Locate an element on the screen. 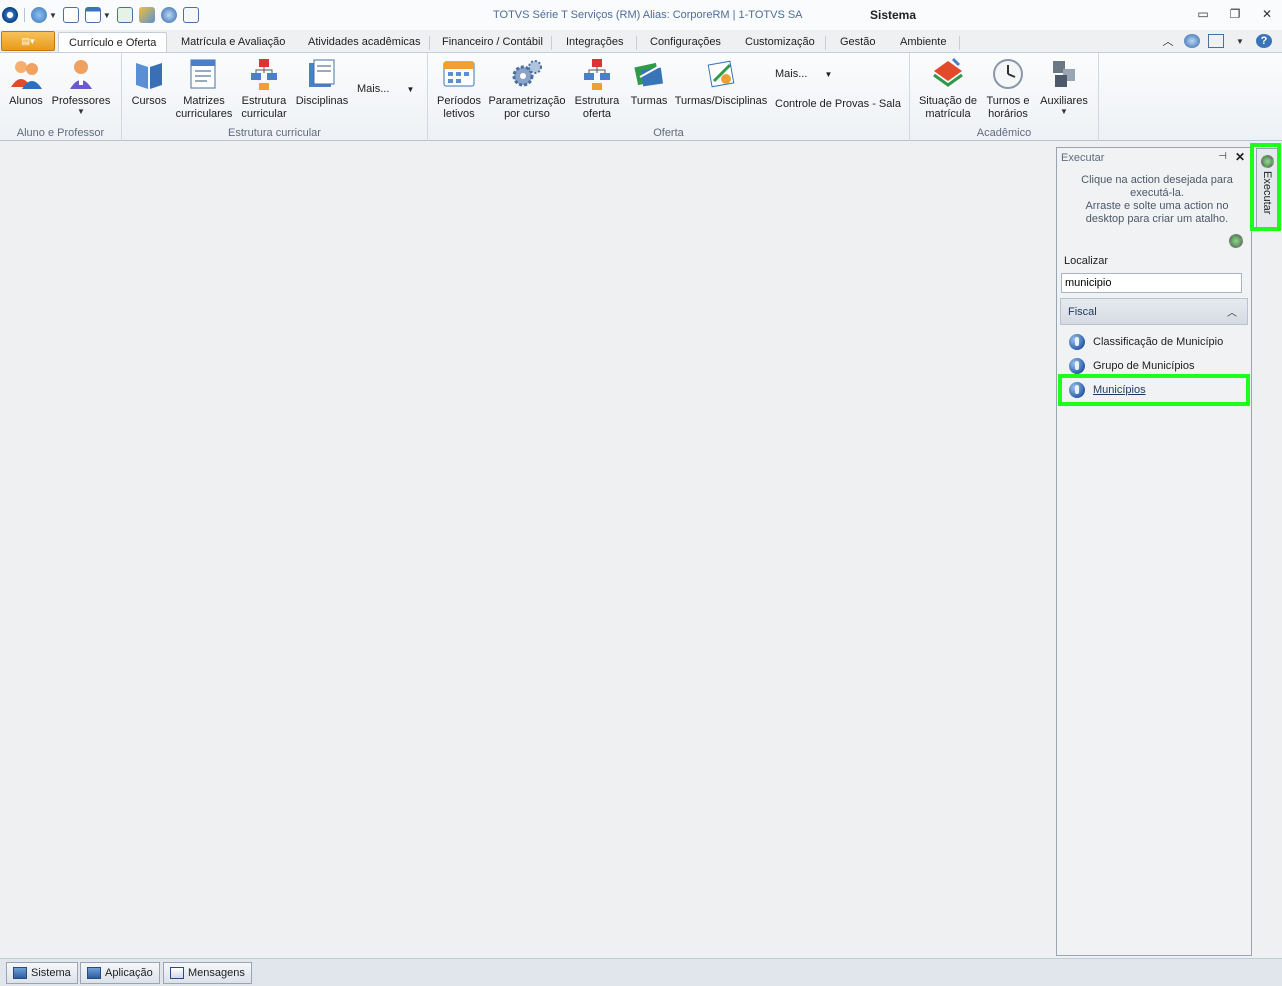 This screenshot has width=1282, height=986. group-label: Estrutura curricular is located at coordinates (274, 133).